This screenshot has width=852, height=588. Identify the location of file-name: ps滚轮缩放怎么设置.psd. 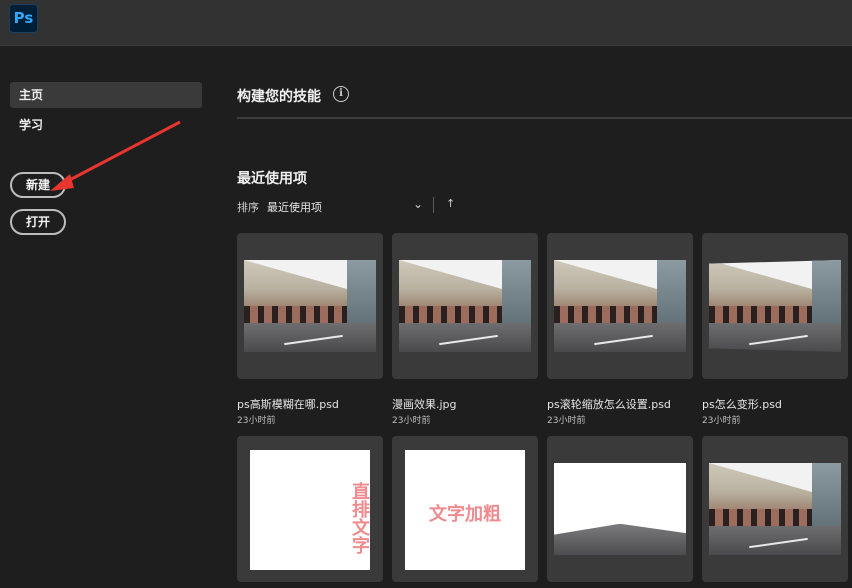
(609, 404).